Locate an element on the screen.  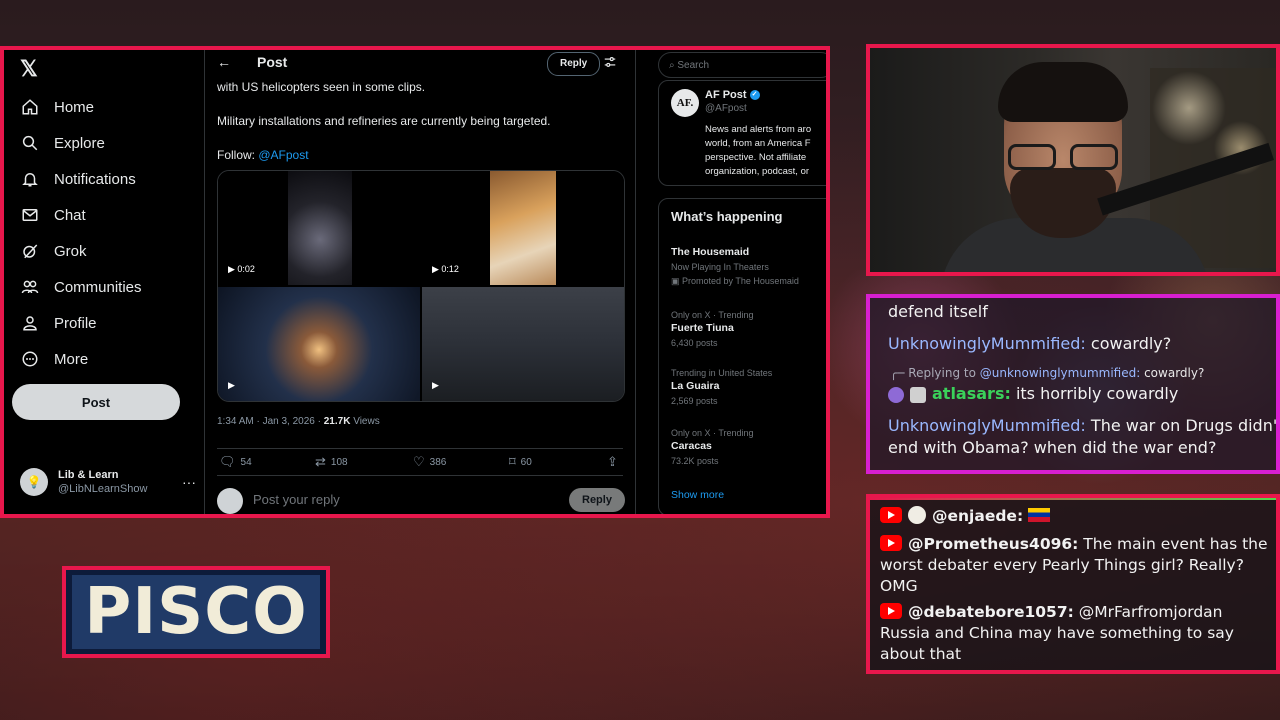
verified-badge-icon: ✓ is located at coordinates (754, 95).